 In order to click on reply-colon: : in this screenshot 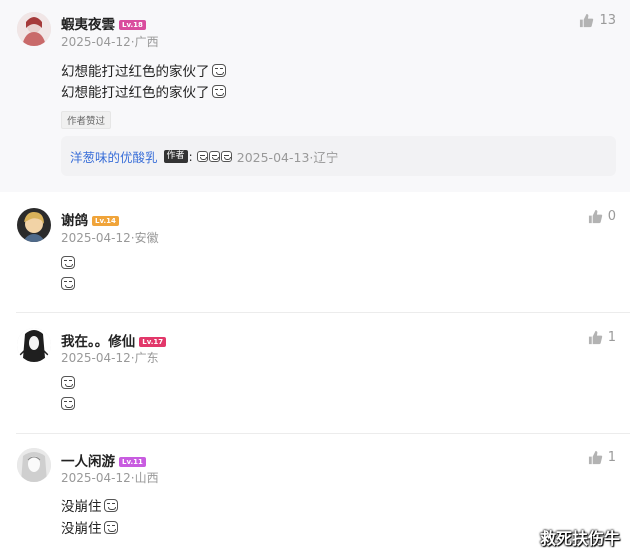, I will do `click(190, 156)`.